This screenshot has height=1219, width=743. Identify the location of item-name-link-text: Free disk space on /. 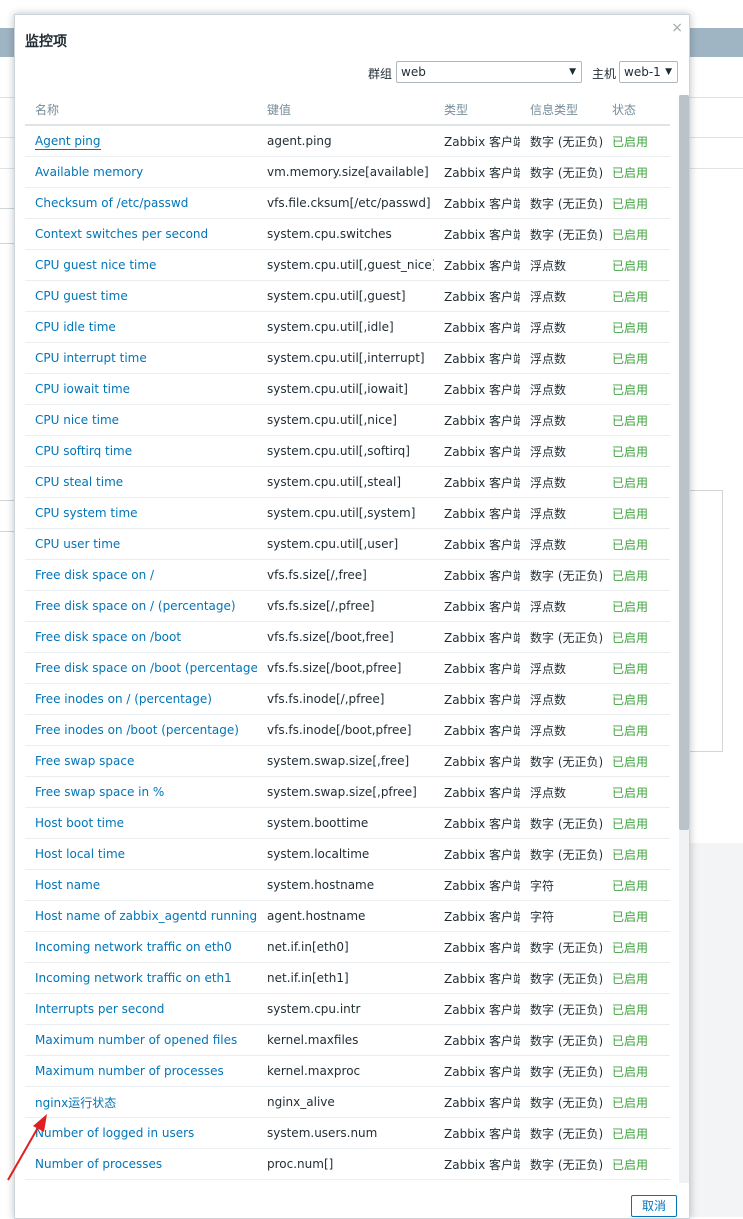
(94, 575).